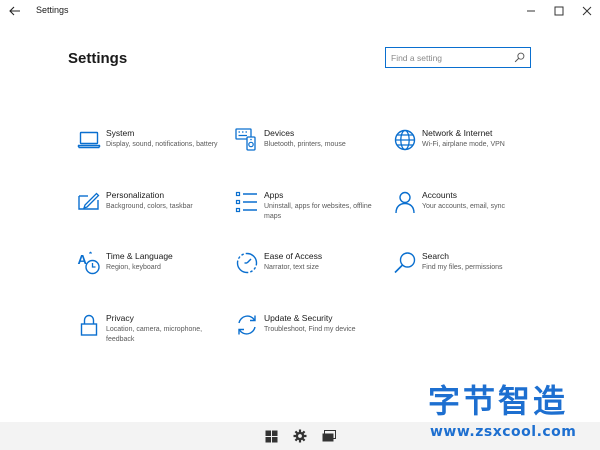 The height and width of the screenshot is (450, 600). What do you see at coordinates (291, 267) in the screenshot?
I see `tile-description: Narrator, text size` at bounding box center [291, 267].